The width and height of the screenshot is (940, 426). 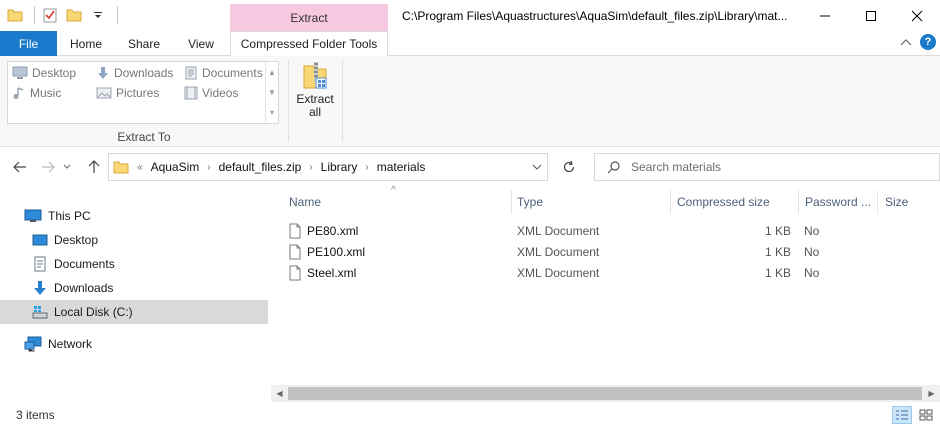 I want to click on column-header-compressed-size: Compressed size, so click(x=734, y=202).